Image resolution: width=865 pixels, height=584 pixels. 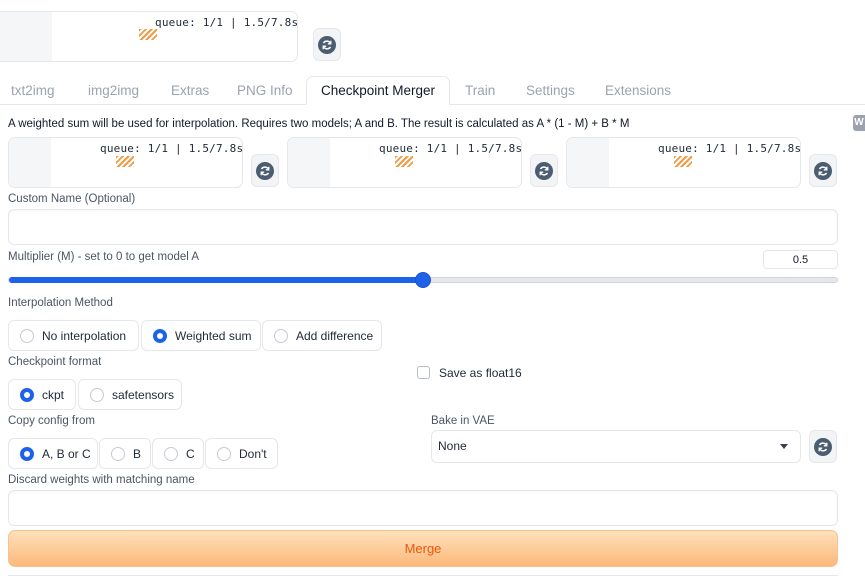 I want to click on radio-label: Weighted sum, so click(x=213, y=335).